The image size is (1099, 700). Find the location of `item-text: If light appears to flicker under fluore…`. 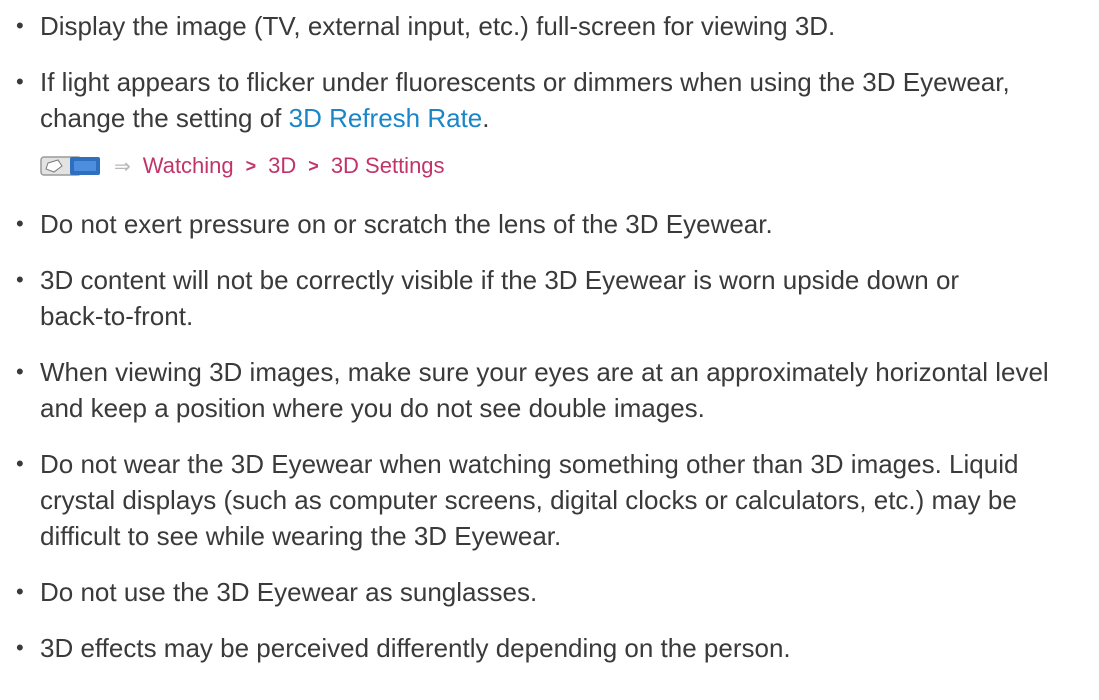

item-text: If light appears to flicker under fluore… is located at coordinates (525, 100).